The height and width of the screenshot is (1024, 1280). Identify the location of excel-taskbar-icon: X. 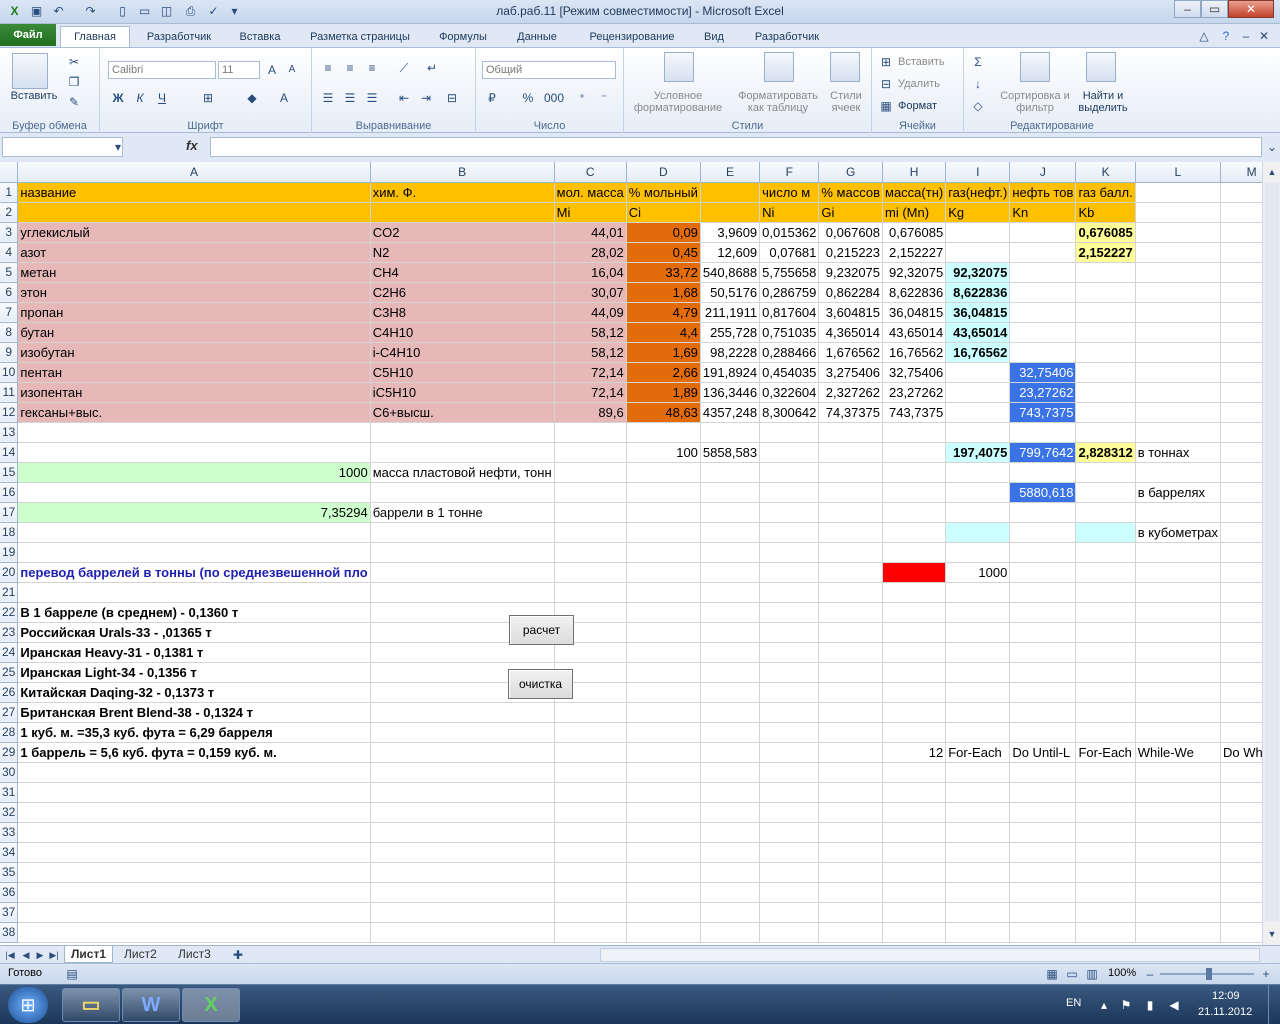
(211, 1005).